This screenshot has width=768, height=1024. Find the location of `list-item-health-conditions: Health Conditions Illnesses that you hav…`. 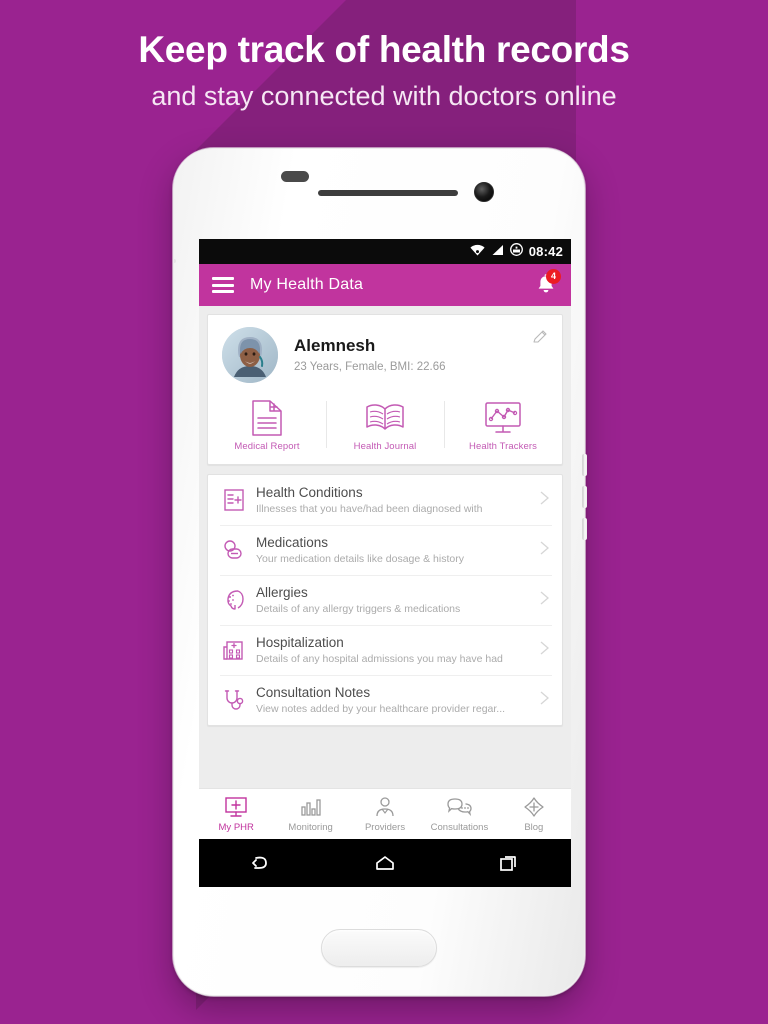

list-item-health-conditions: Health Conditions Illnesses that you hav… is located at coordinates (385, 500).